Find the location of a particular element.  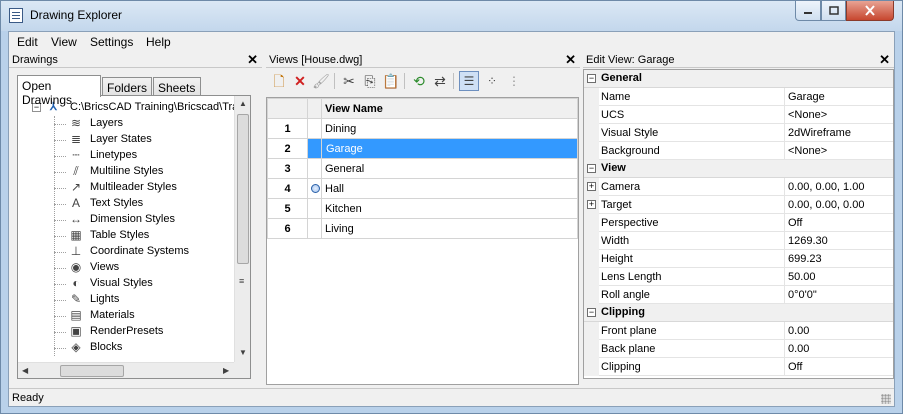

scroll-down-icon: ▼ is located at coordinates (243, 352).